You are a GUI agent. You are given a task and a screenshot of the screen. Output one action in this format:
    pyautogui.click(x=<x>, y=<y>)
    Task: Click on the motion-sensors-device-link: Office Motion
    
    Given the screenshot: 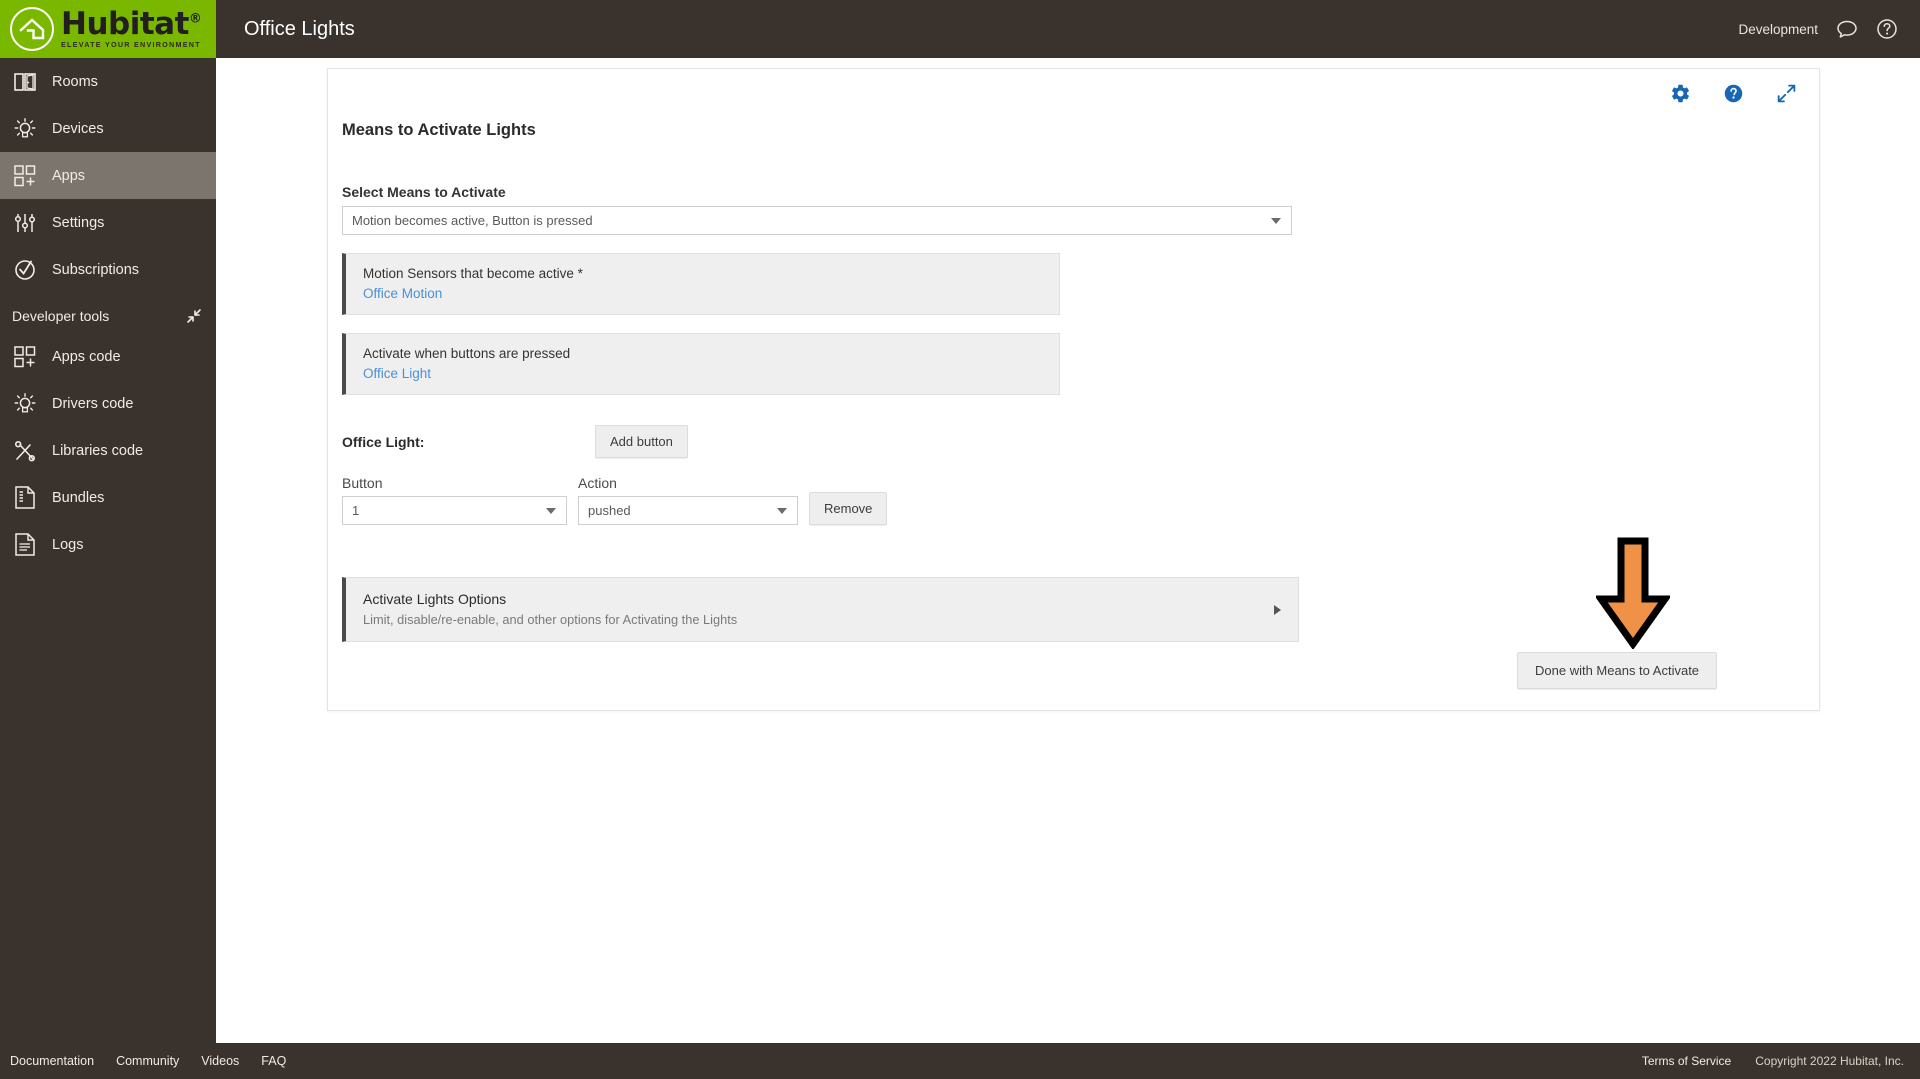 What is the action you would take?
    pyautogui.click(x=711, y=293)
    